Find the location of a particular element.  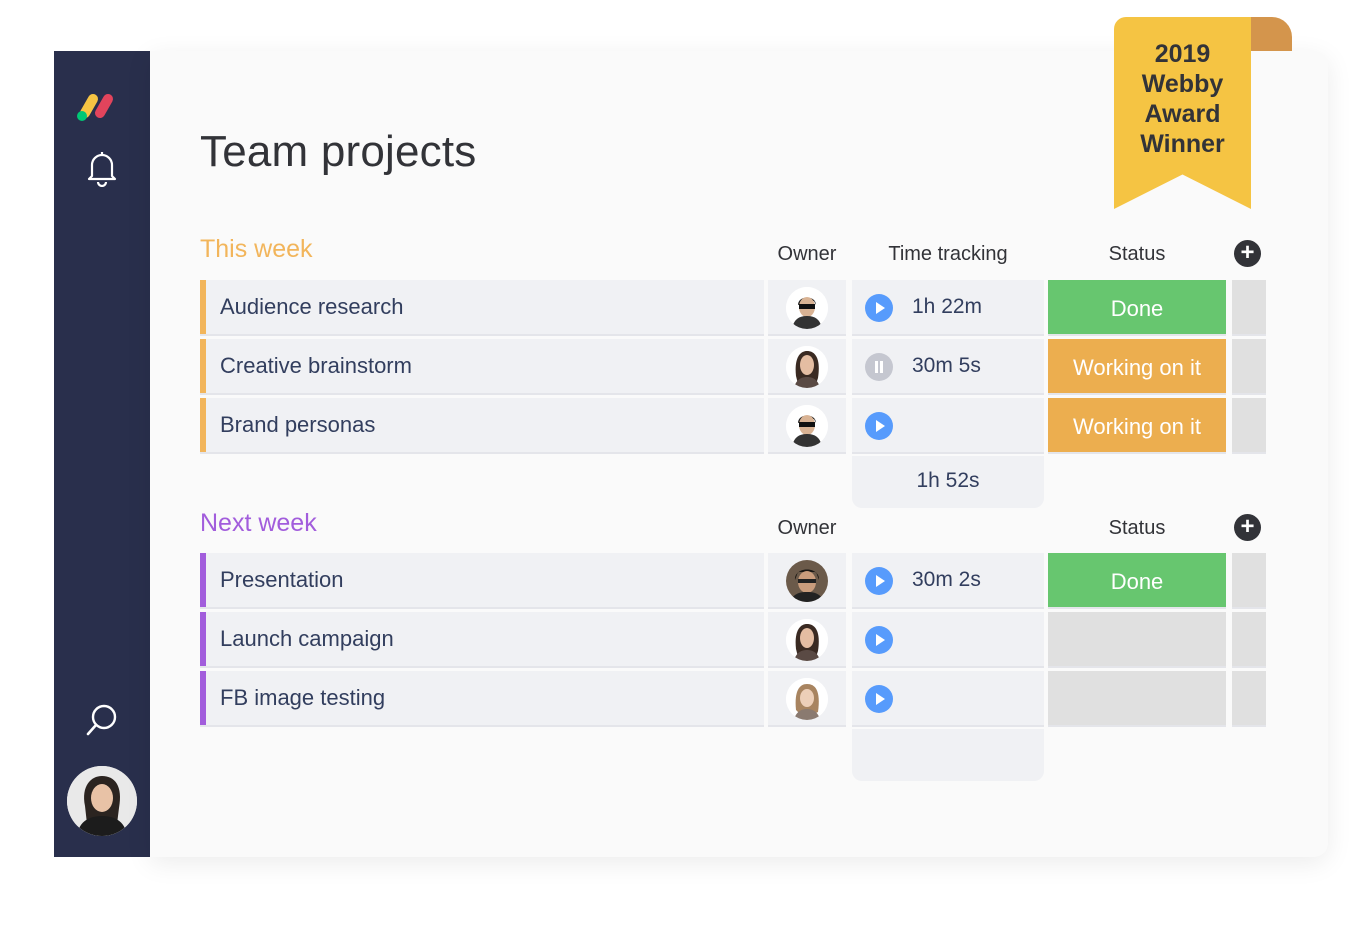

pause-icon is located at coordinates (879, 367).